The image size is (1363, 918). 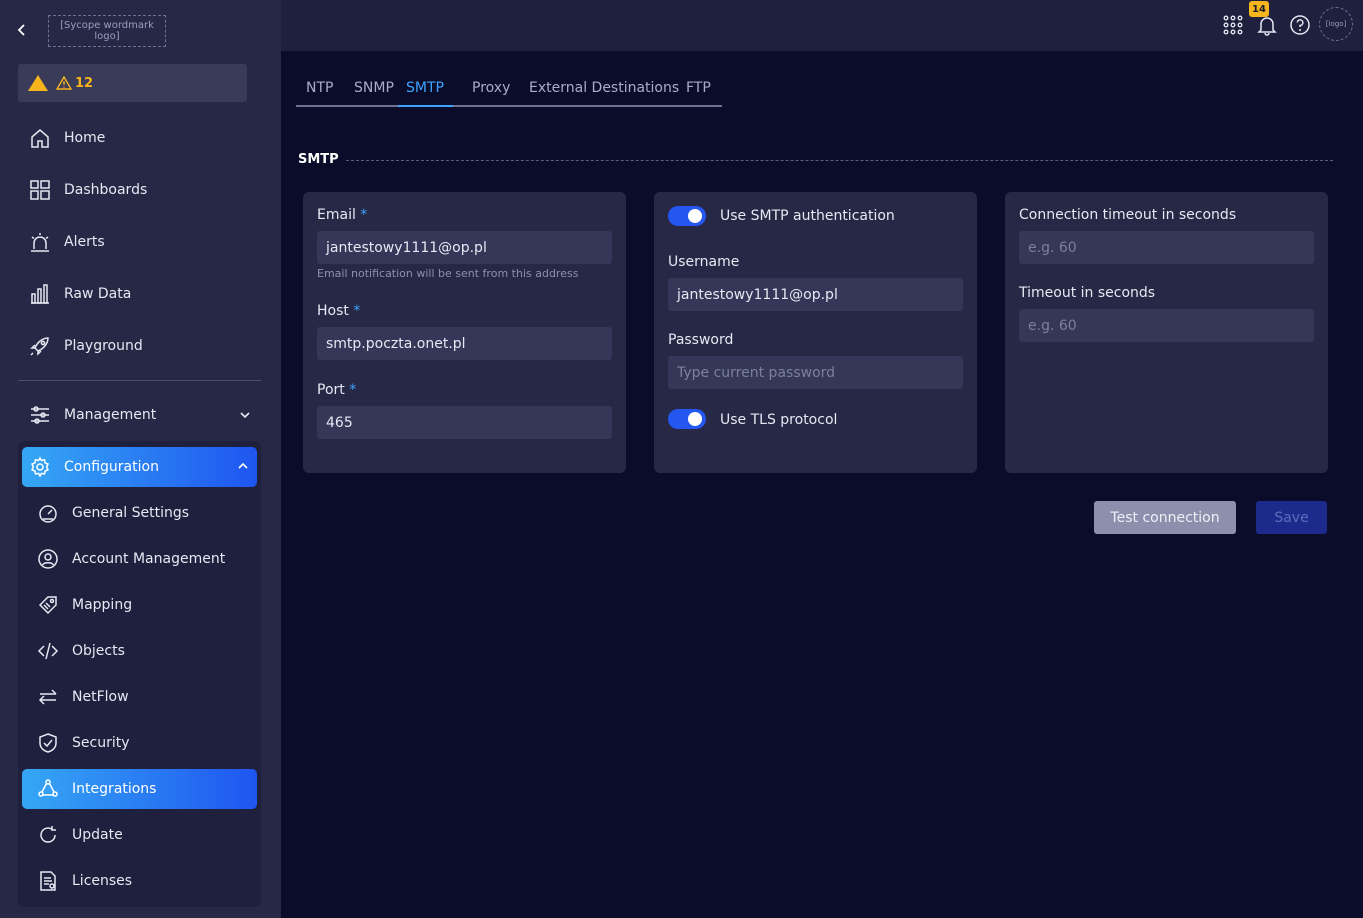 I want to click on alerts-count: 12, so click(x=84, y=83).